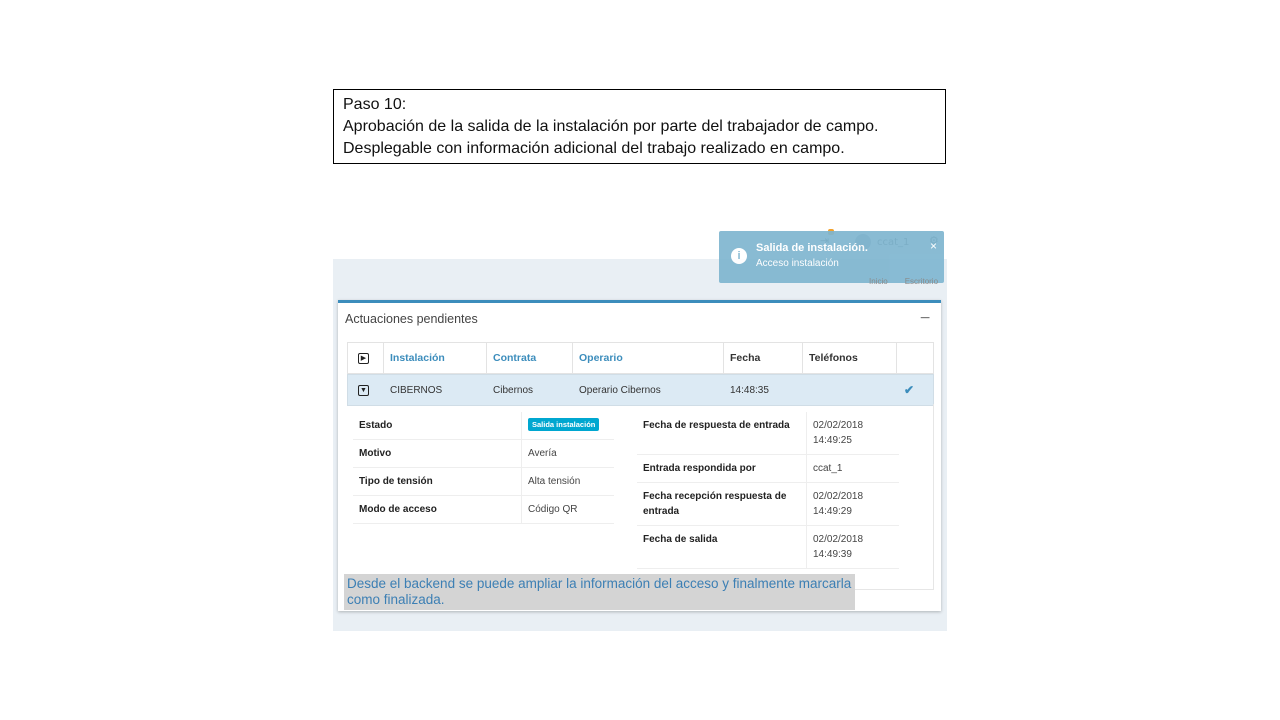 This screenshot has width=1280, height=720. What do you see at coordinates (852, 504) in the screenshot?
I see `detail-value: 02/02/2018 14:49:29` at bounding box center [852, 504].